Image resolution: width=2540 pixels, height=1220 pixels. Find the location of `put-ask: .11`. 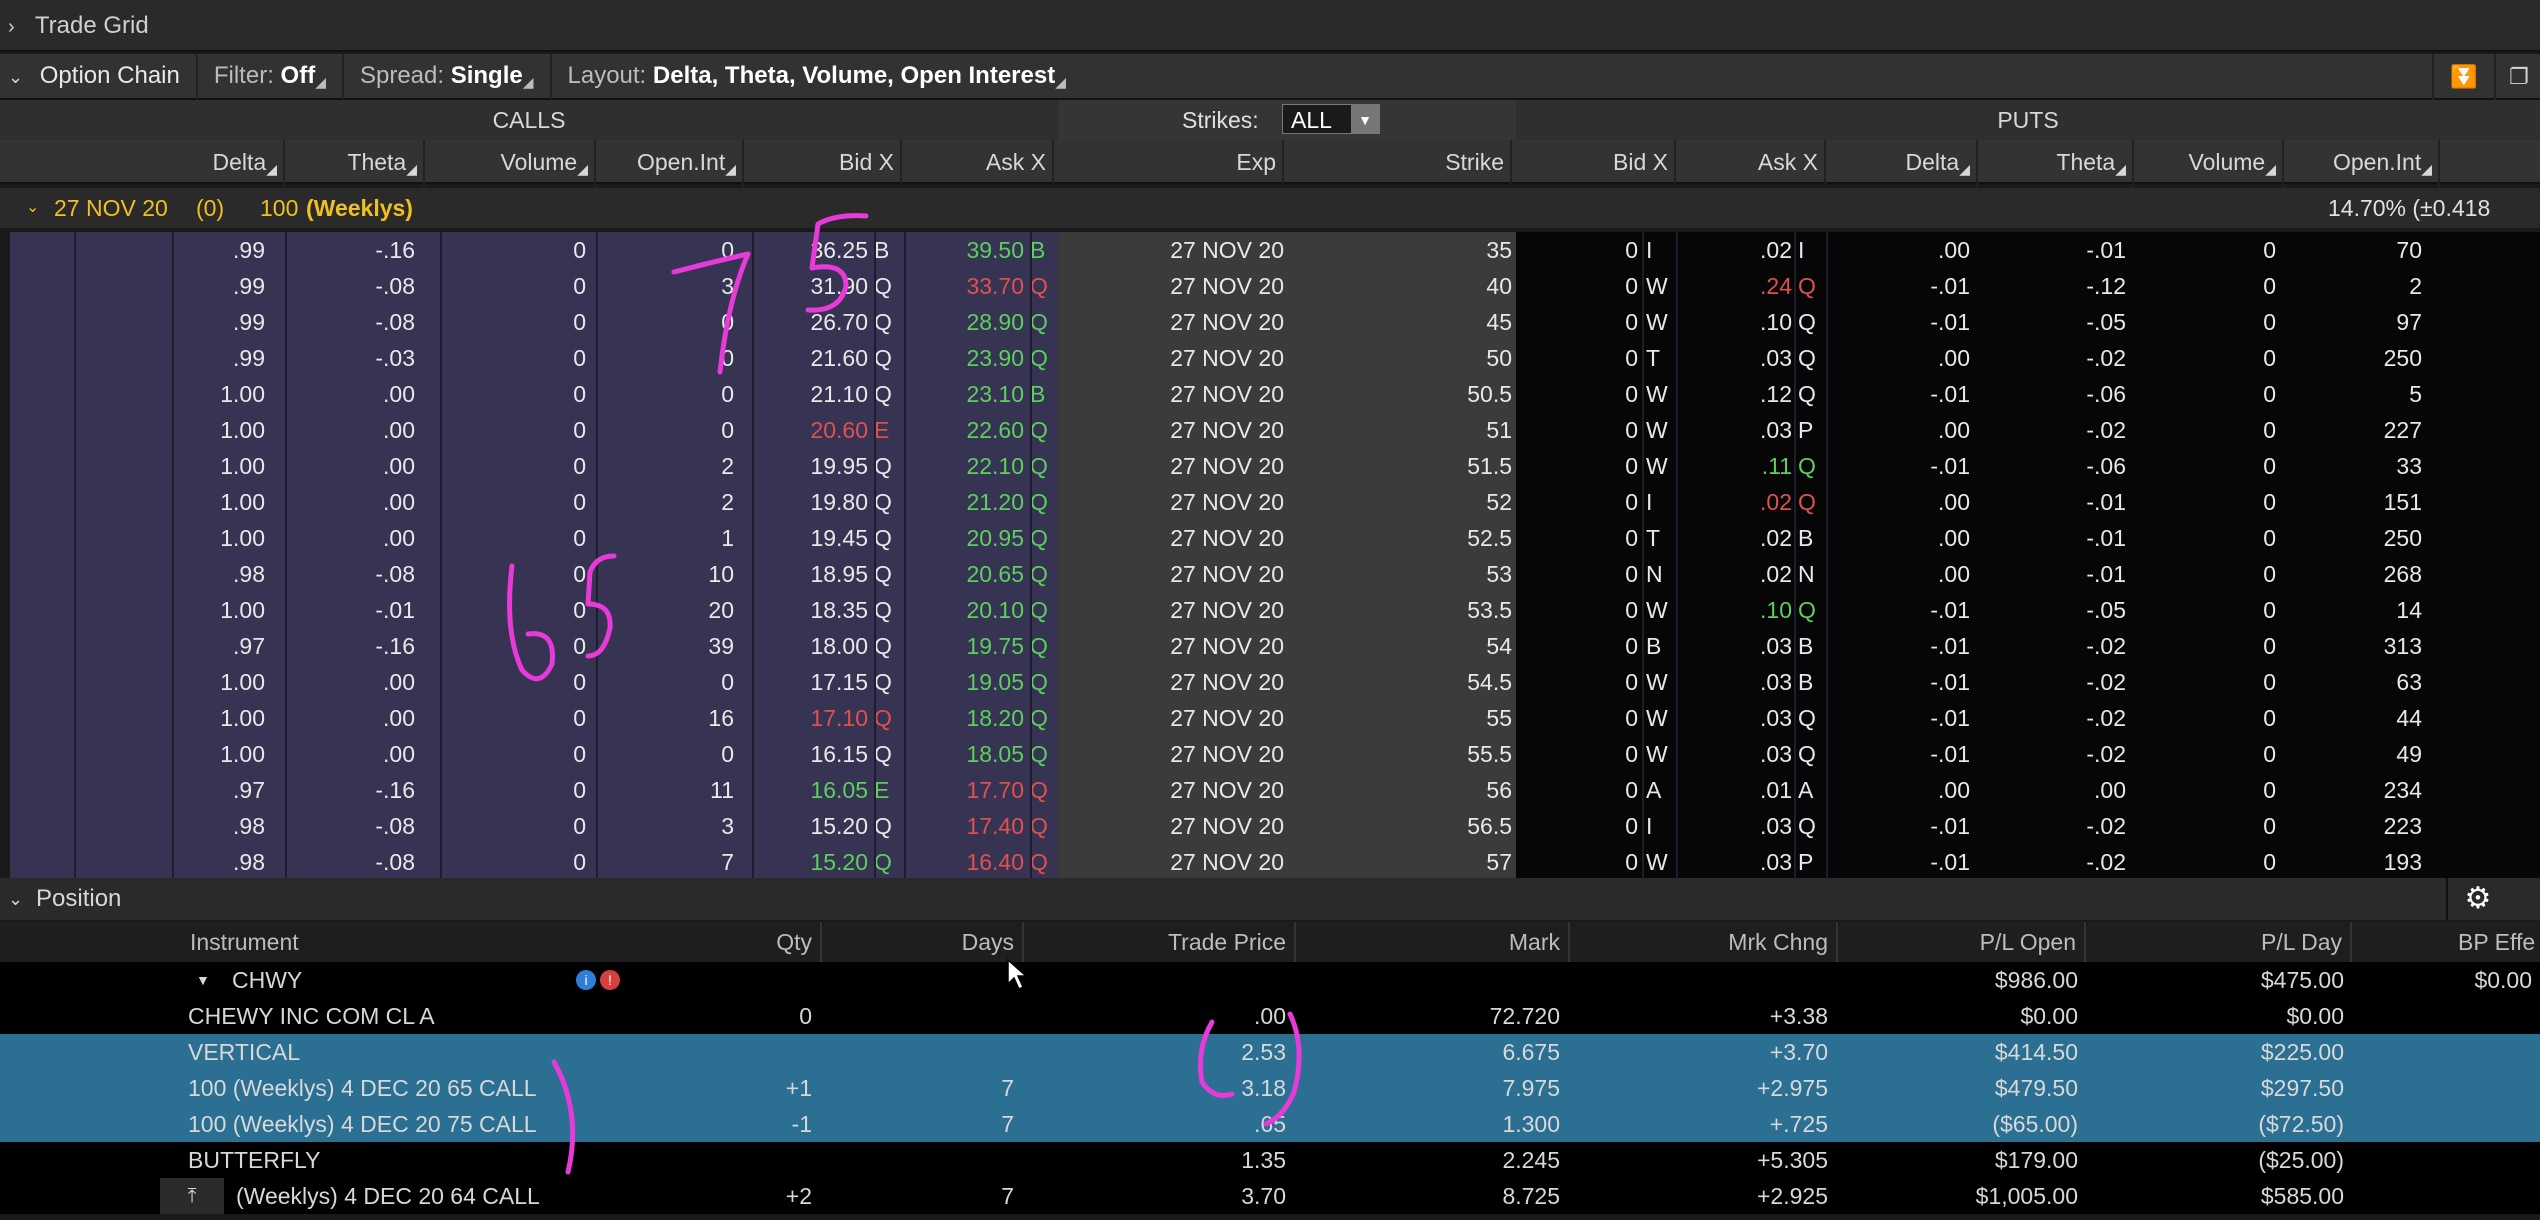

put-ask: .11 is located at coordinates (1734, 466).